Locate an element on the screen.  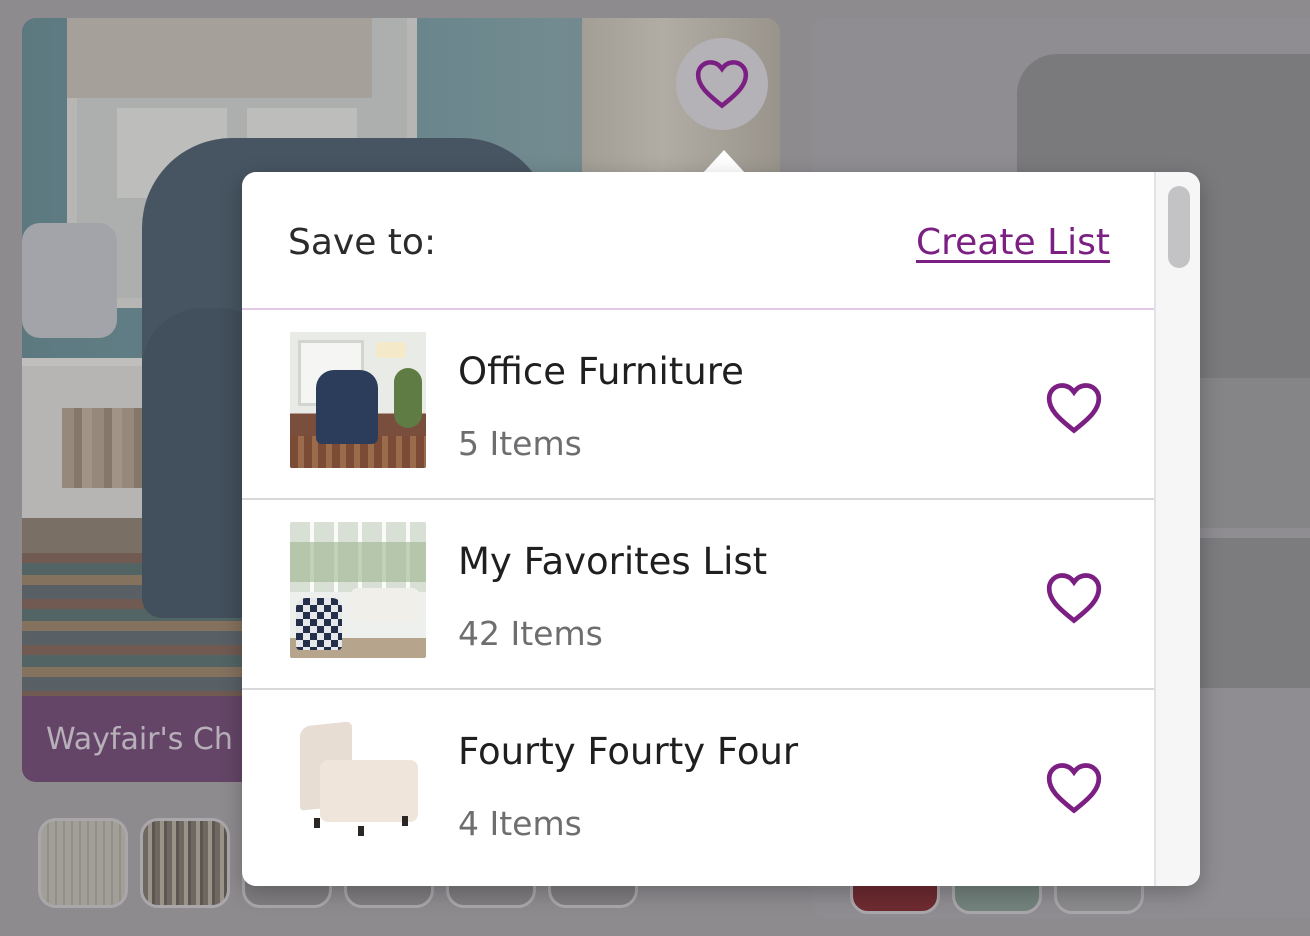
list-item-count: 4 Items is located at coordinates (520, 823).